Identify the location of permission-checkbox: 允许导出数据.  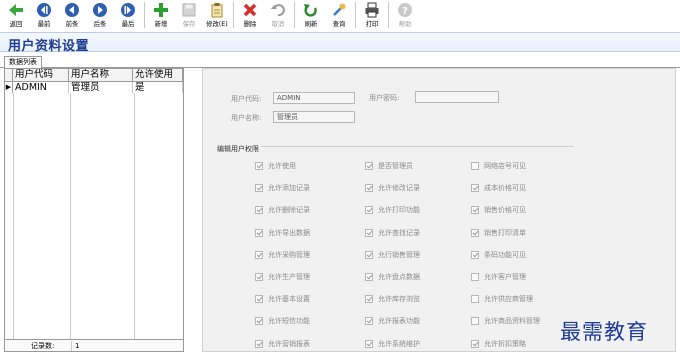
(282, 233).